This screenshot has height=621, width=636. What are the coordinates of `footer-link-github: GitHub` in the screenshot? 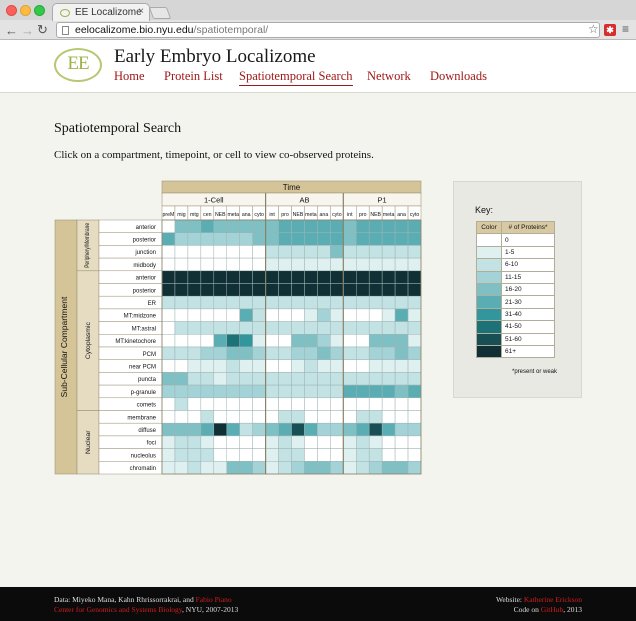 It's located at (552, 609).